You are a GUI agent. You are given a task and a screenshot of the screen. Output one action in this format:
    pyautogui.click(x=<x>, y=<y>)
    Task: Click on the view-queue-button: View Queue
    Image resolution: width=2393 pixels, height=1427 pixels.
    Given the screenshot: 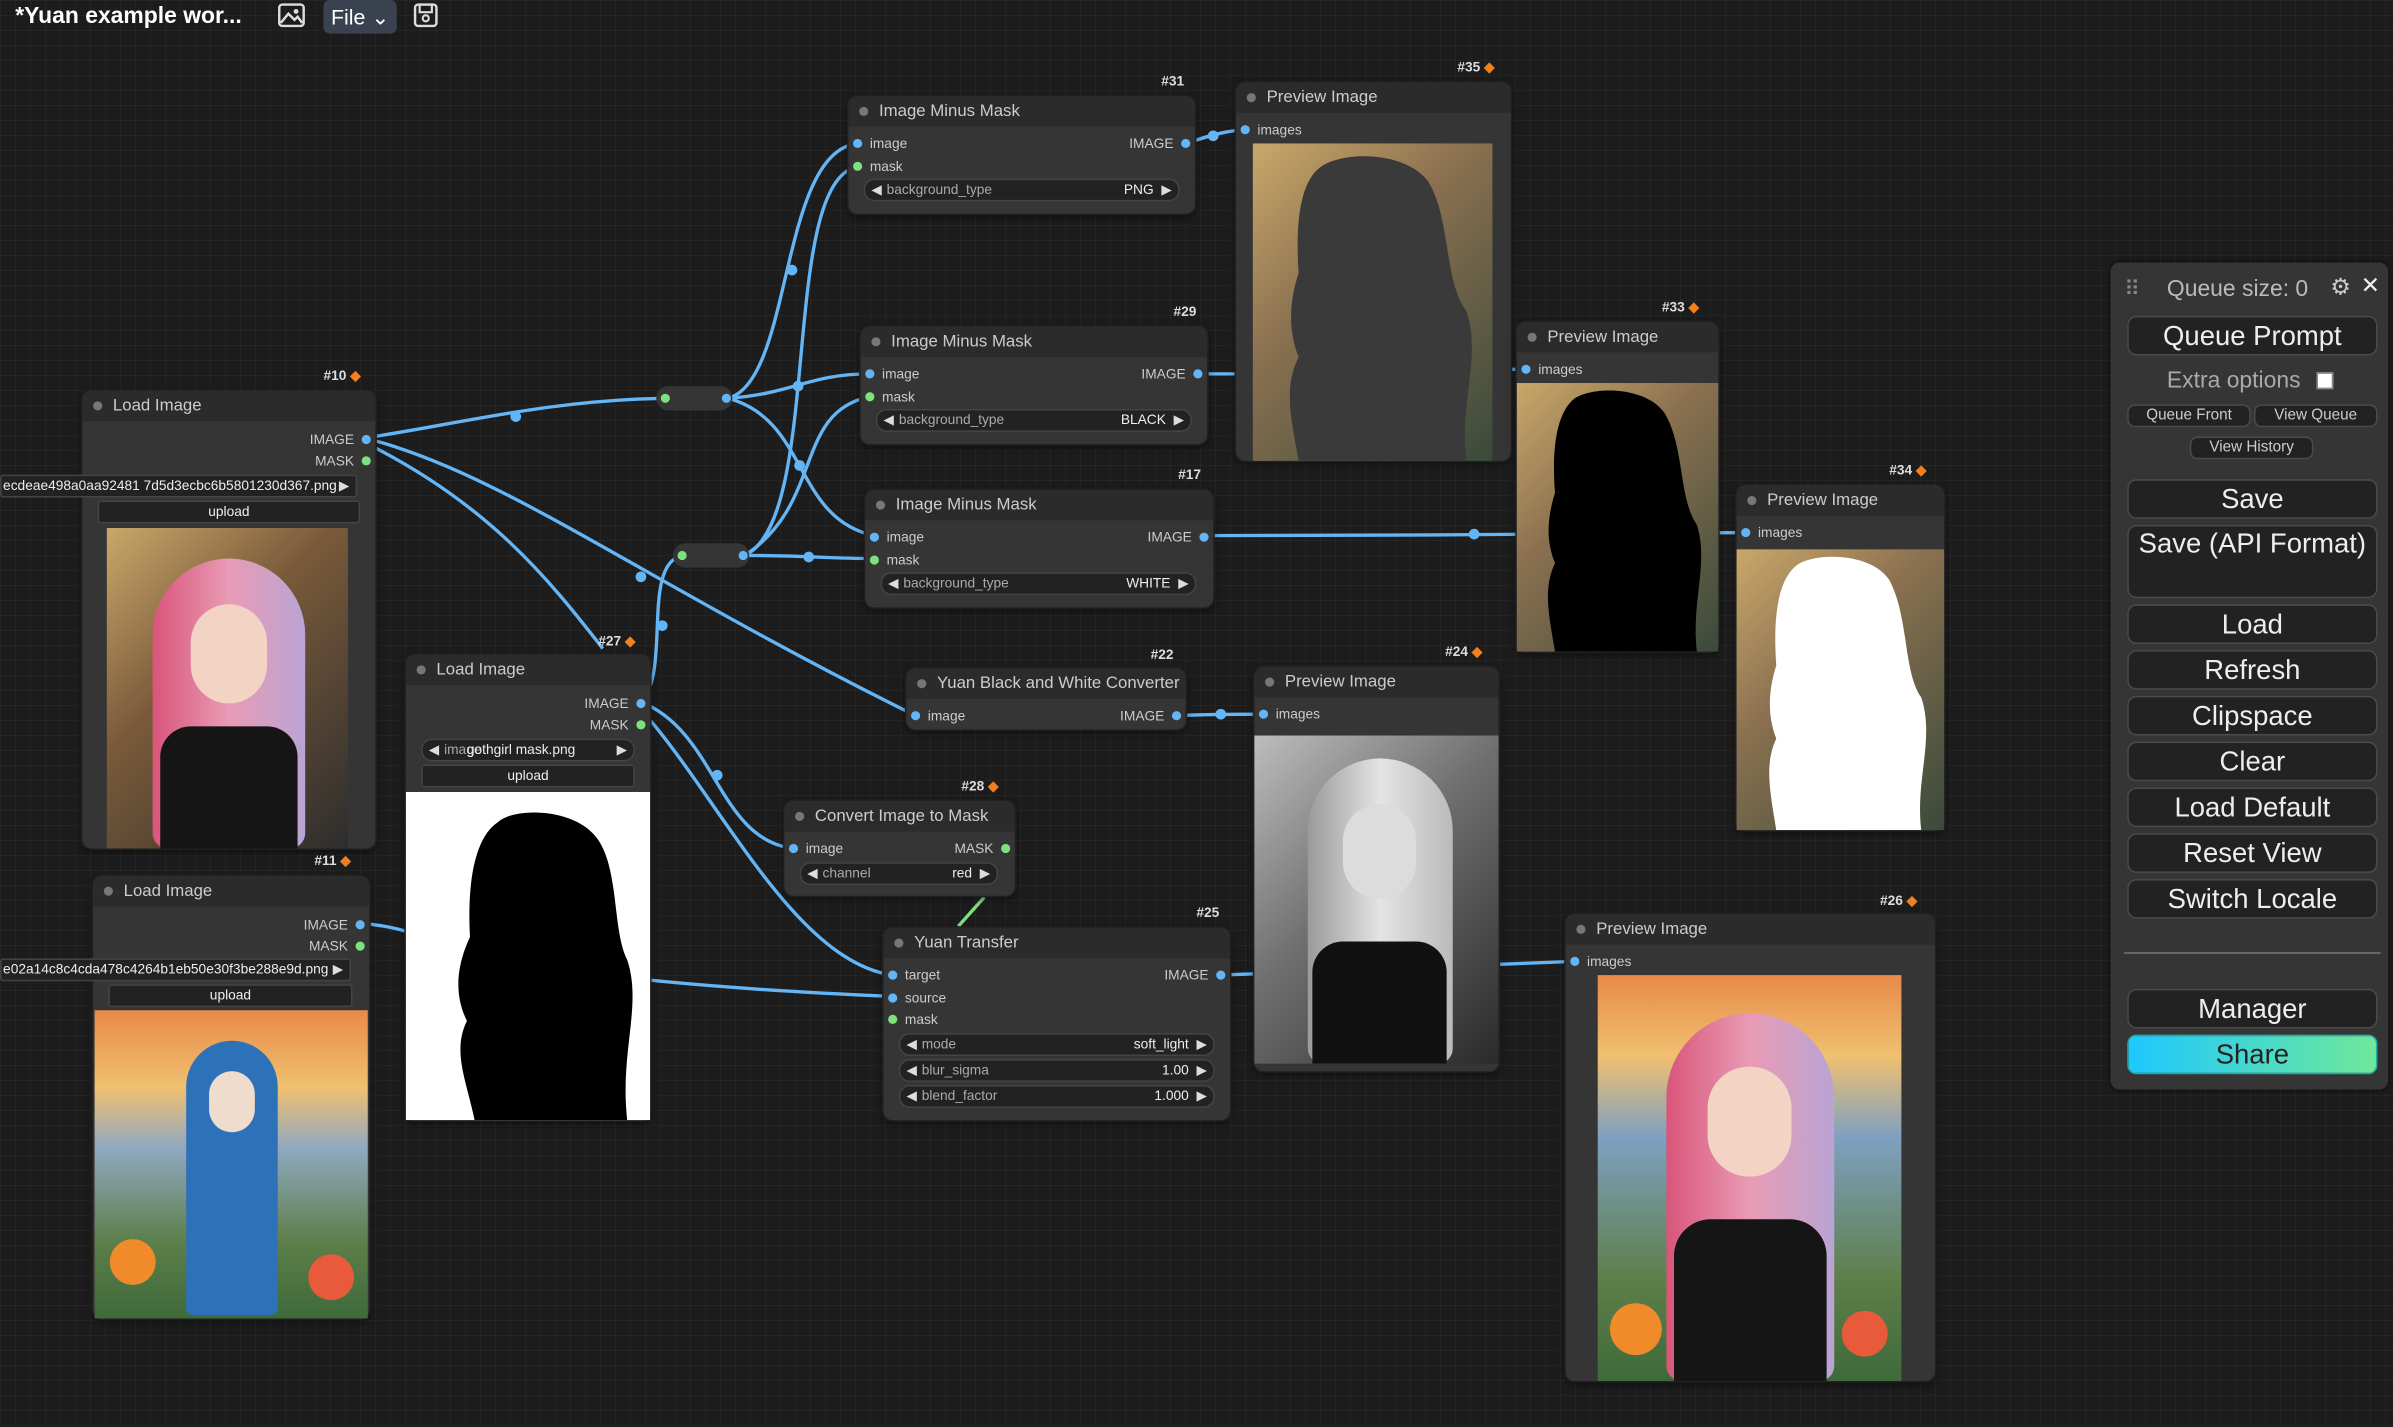 What is the action you would take?
    pyautogui.click(x=2315, y=416)
    